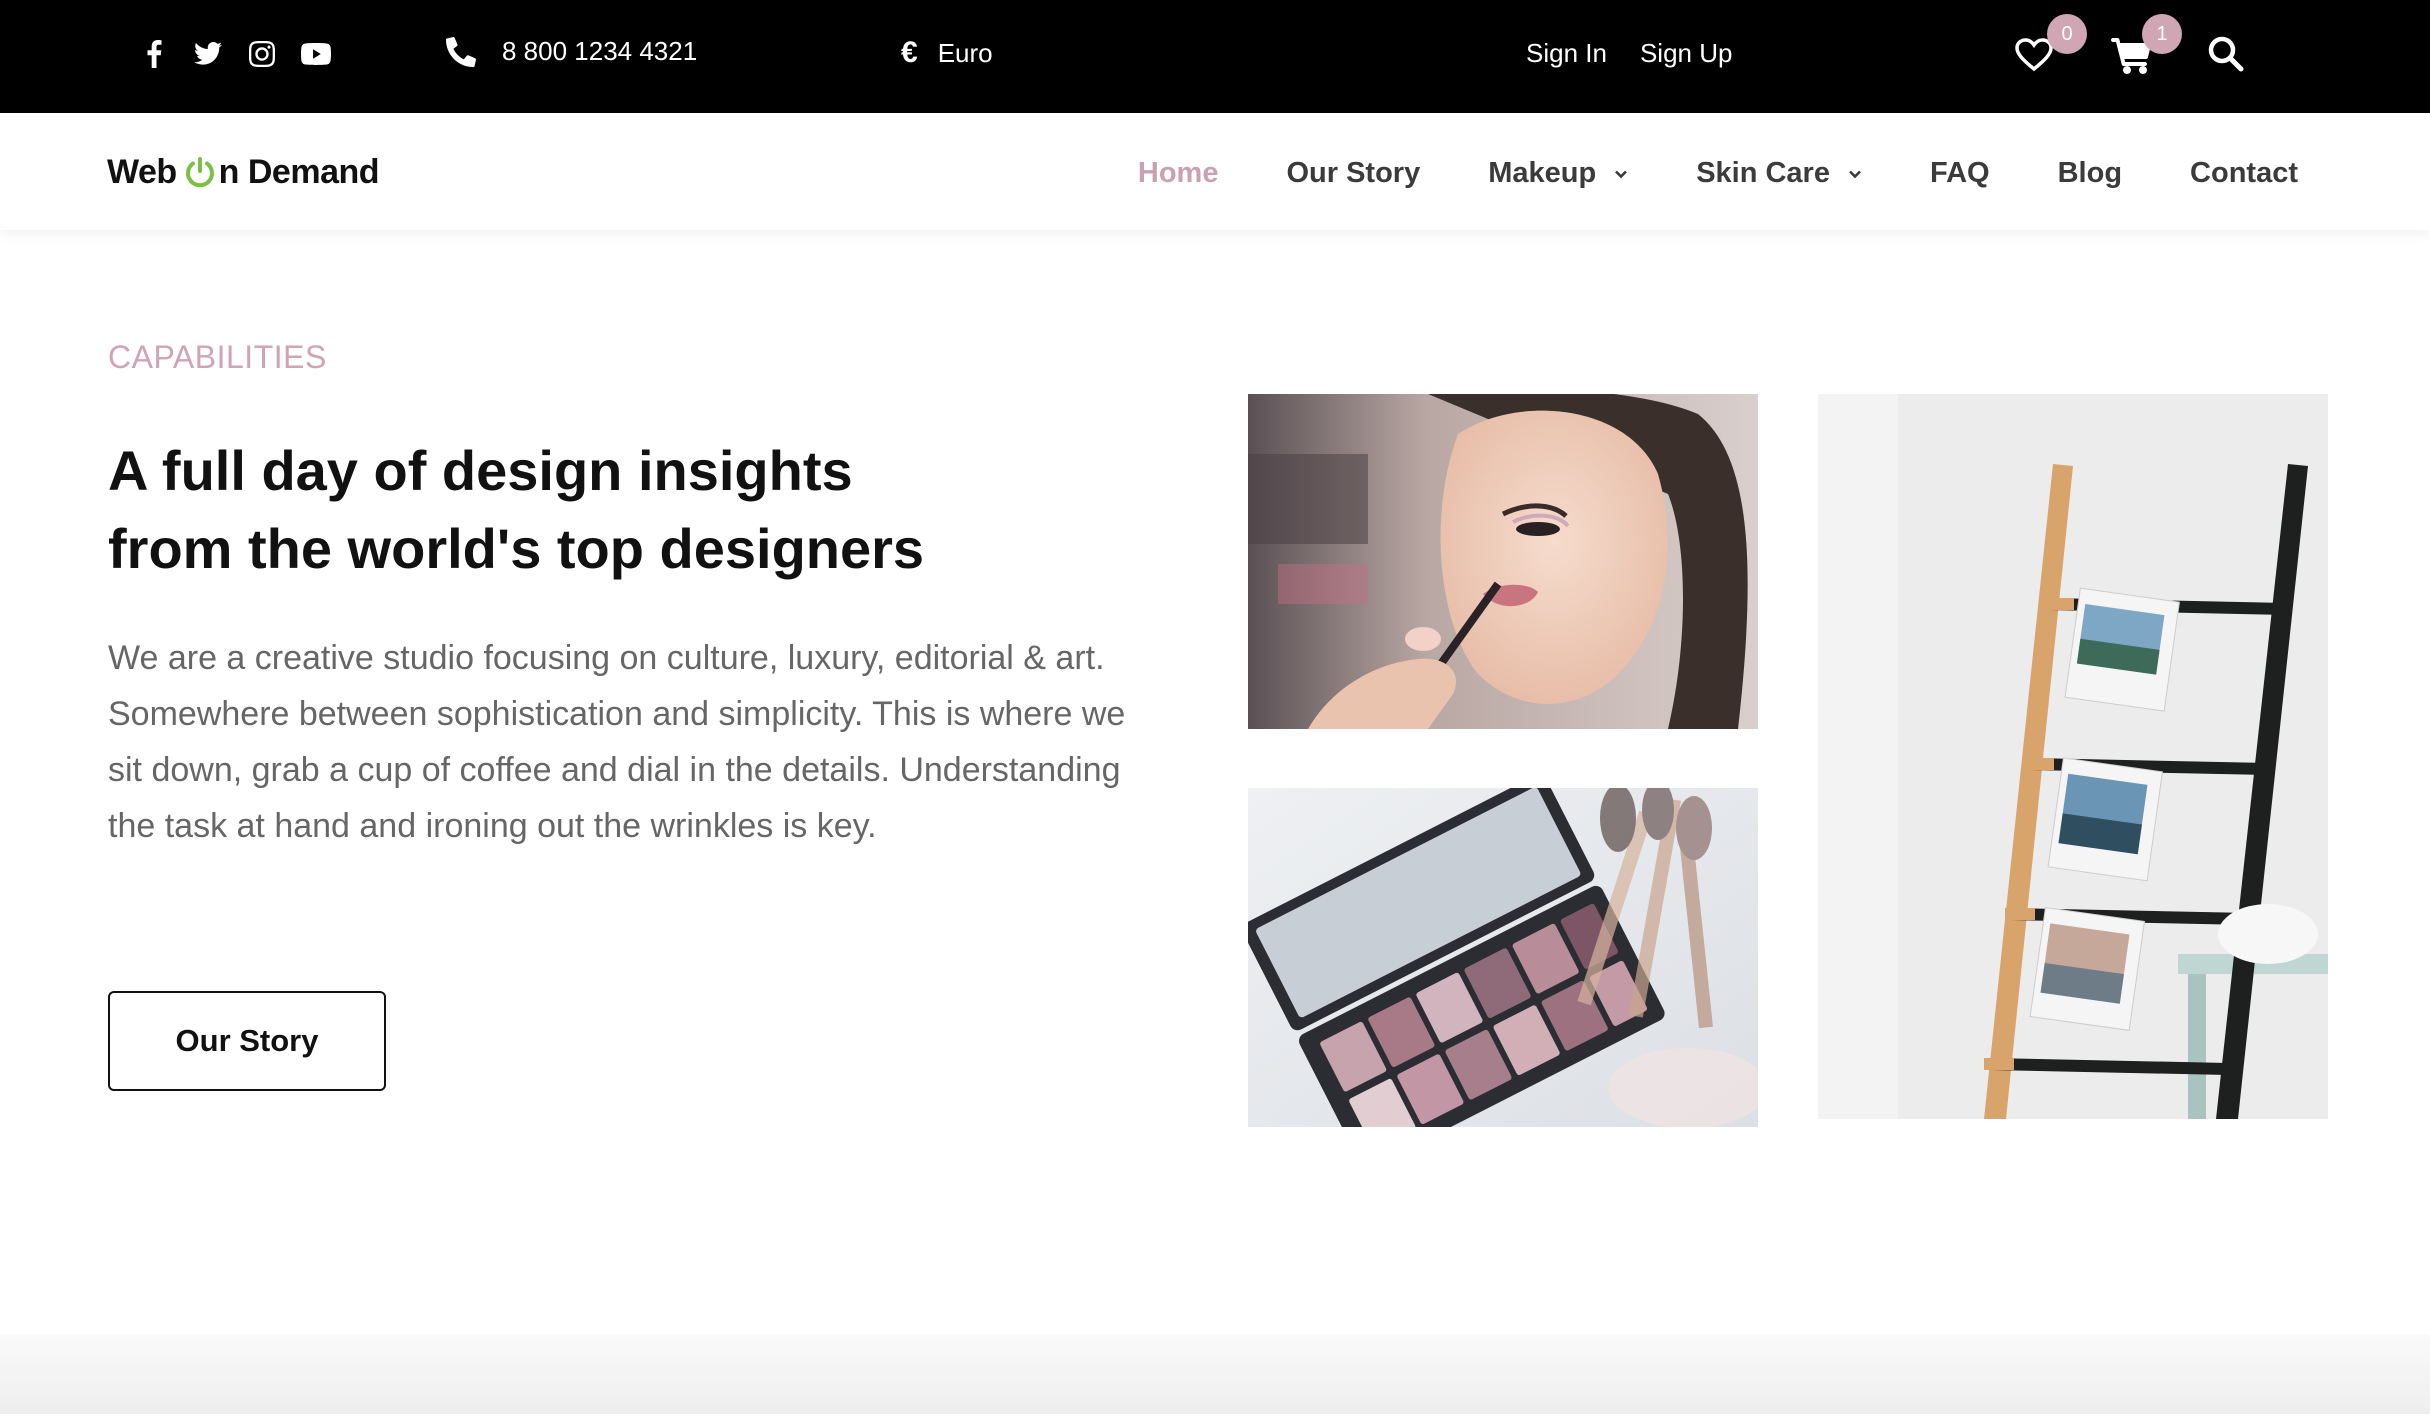 The height and width of the screenshot is (1414, 2430). Describe the element at coordinates (1763, 173) in the screenshot. I see `nav-item-label: Skin Care` at that location.